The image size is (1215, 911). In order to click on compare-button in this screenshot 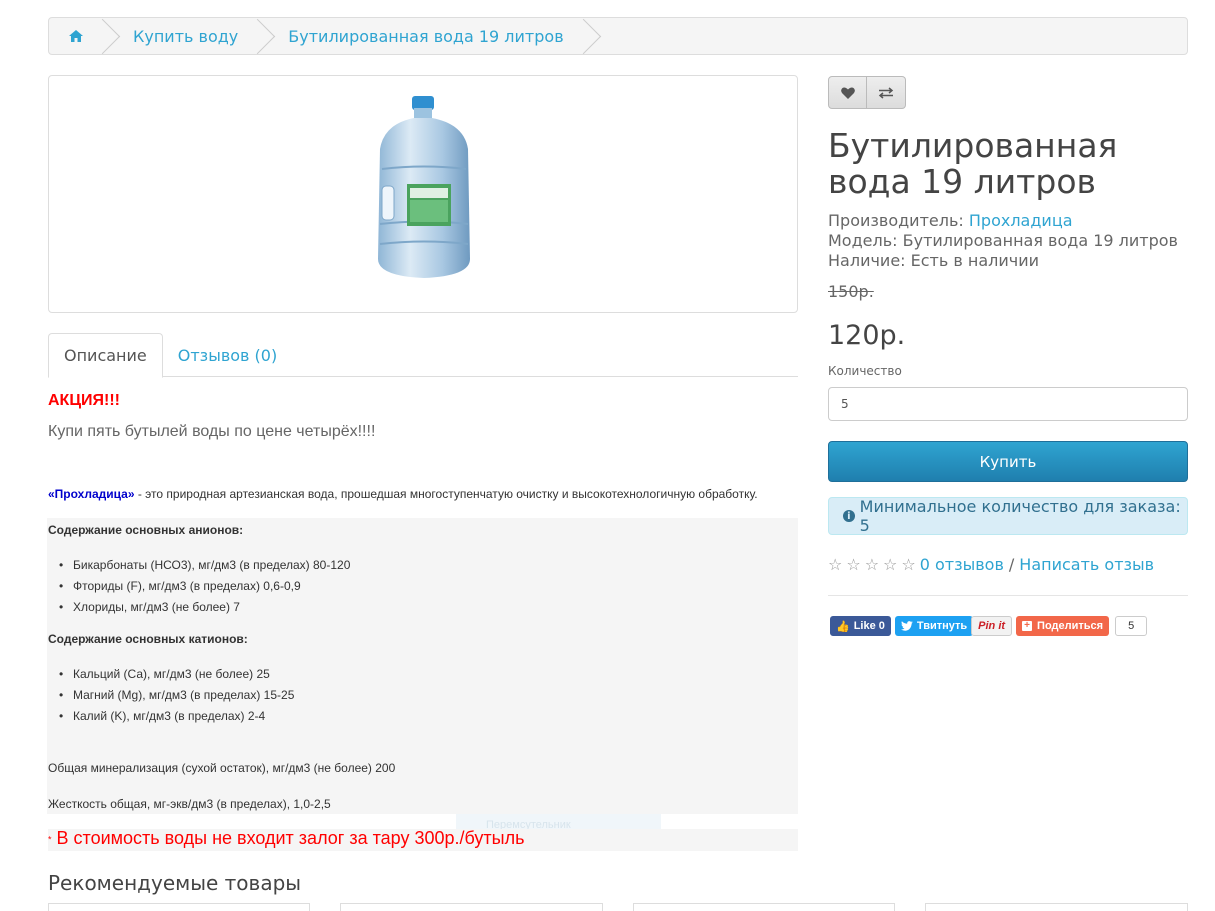, I will do `click(886, 92)`.